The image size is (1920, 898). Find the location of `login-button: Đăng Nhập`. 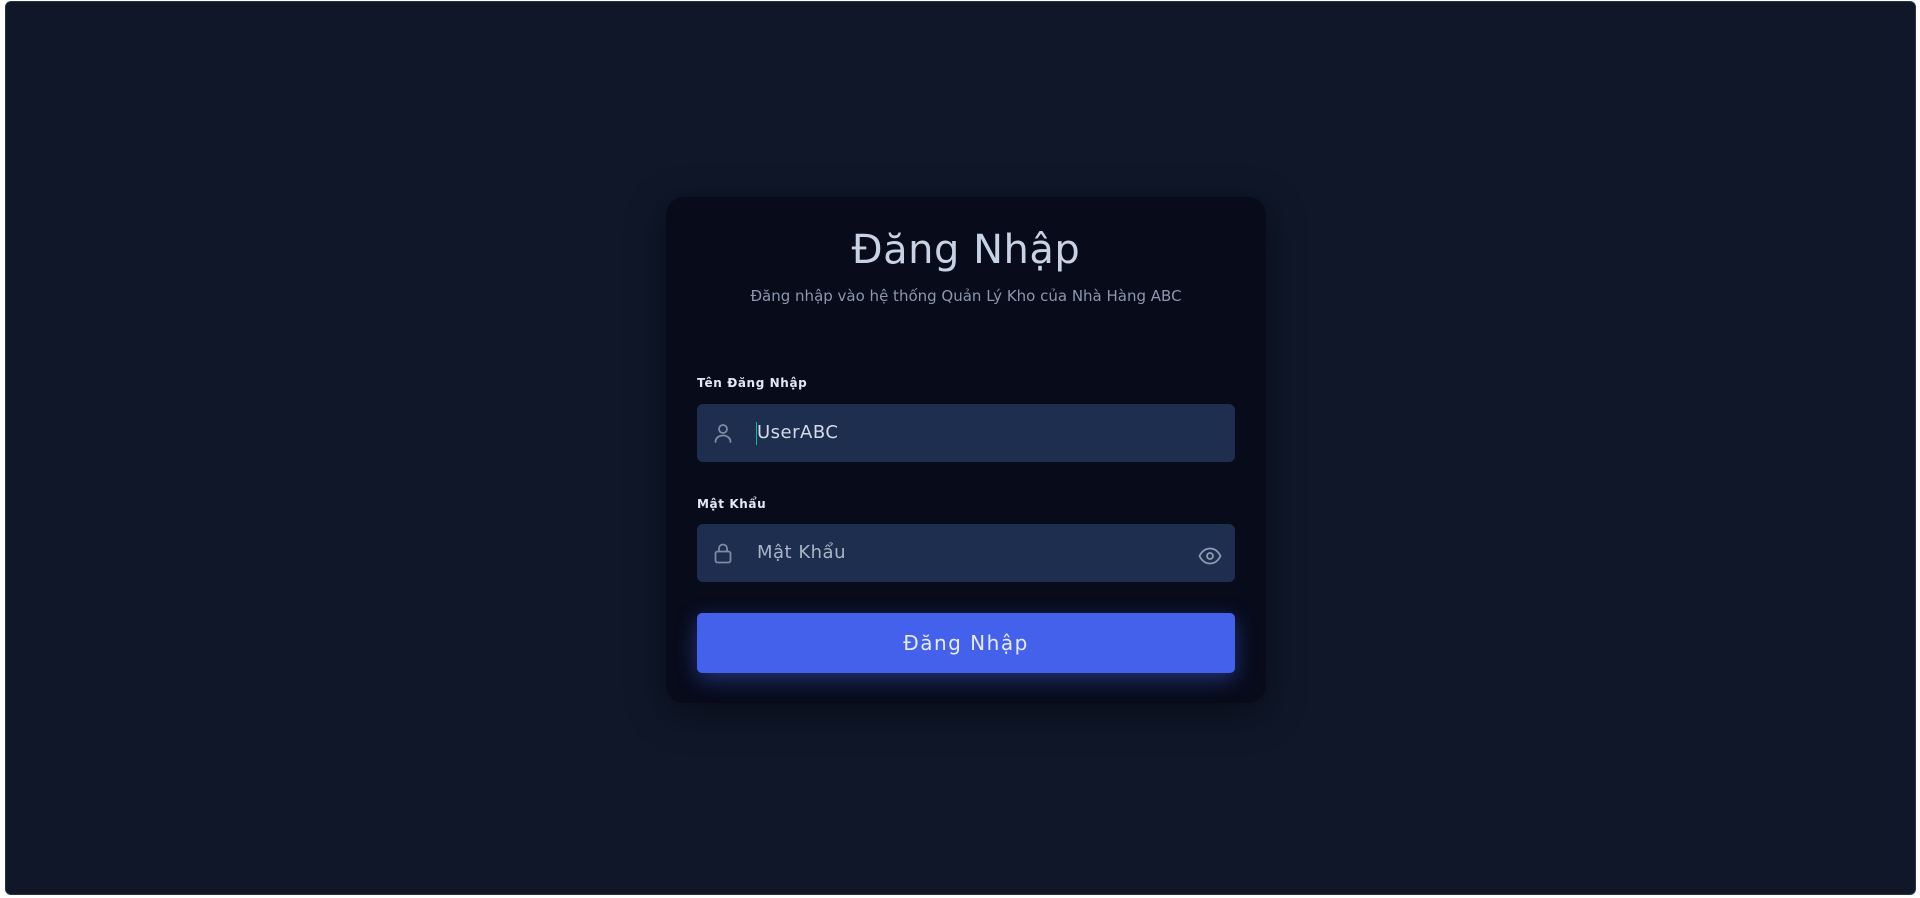

login-button: Đăng Nhập is located at coordinates (966, 643).